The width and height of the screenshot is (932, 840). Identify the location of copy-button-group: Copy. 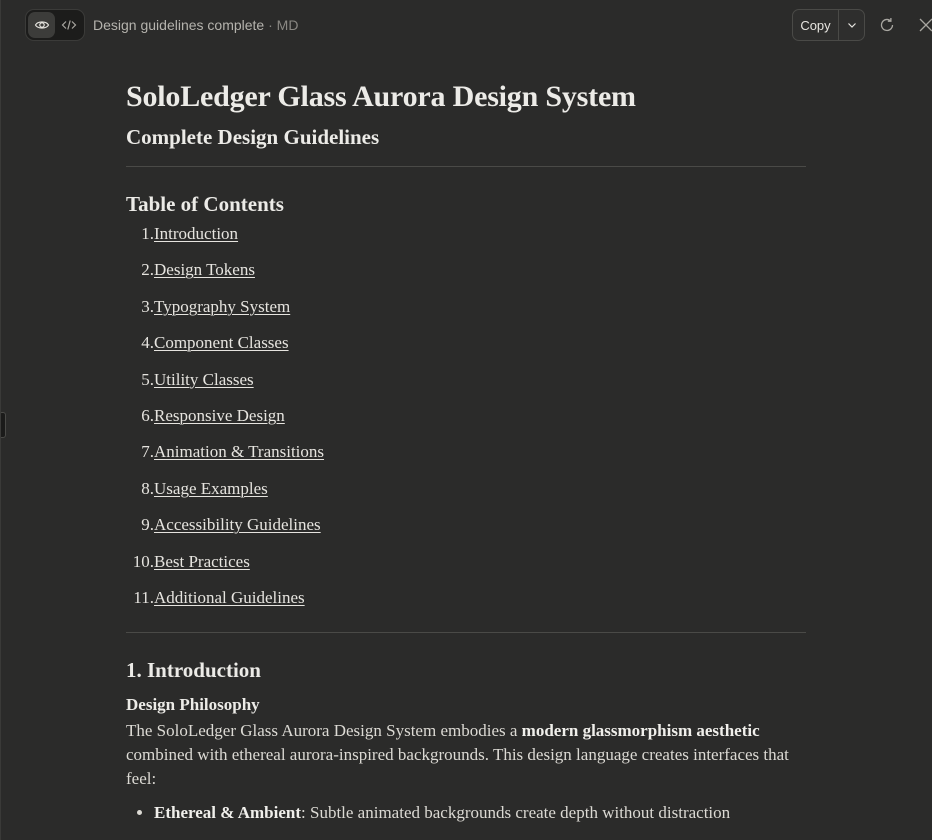
(828, 25).